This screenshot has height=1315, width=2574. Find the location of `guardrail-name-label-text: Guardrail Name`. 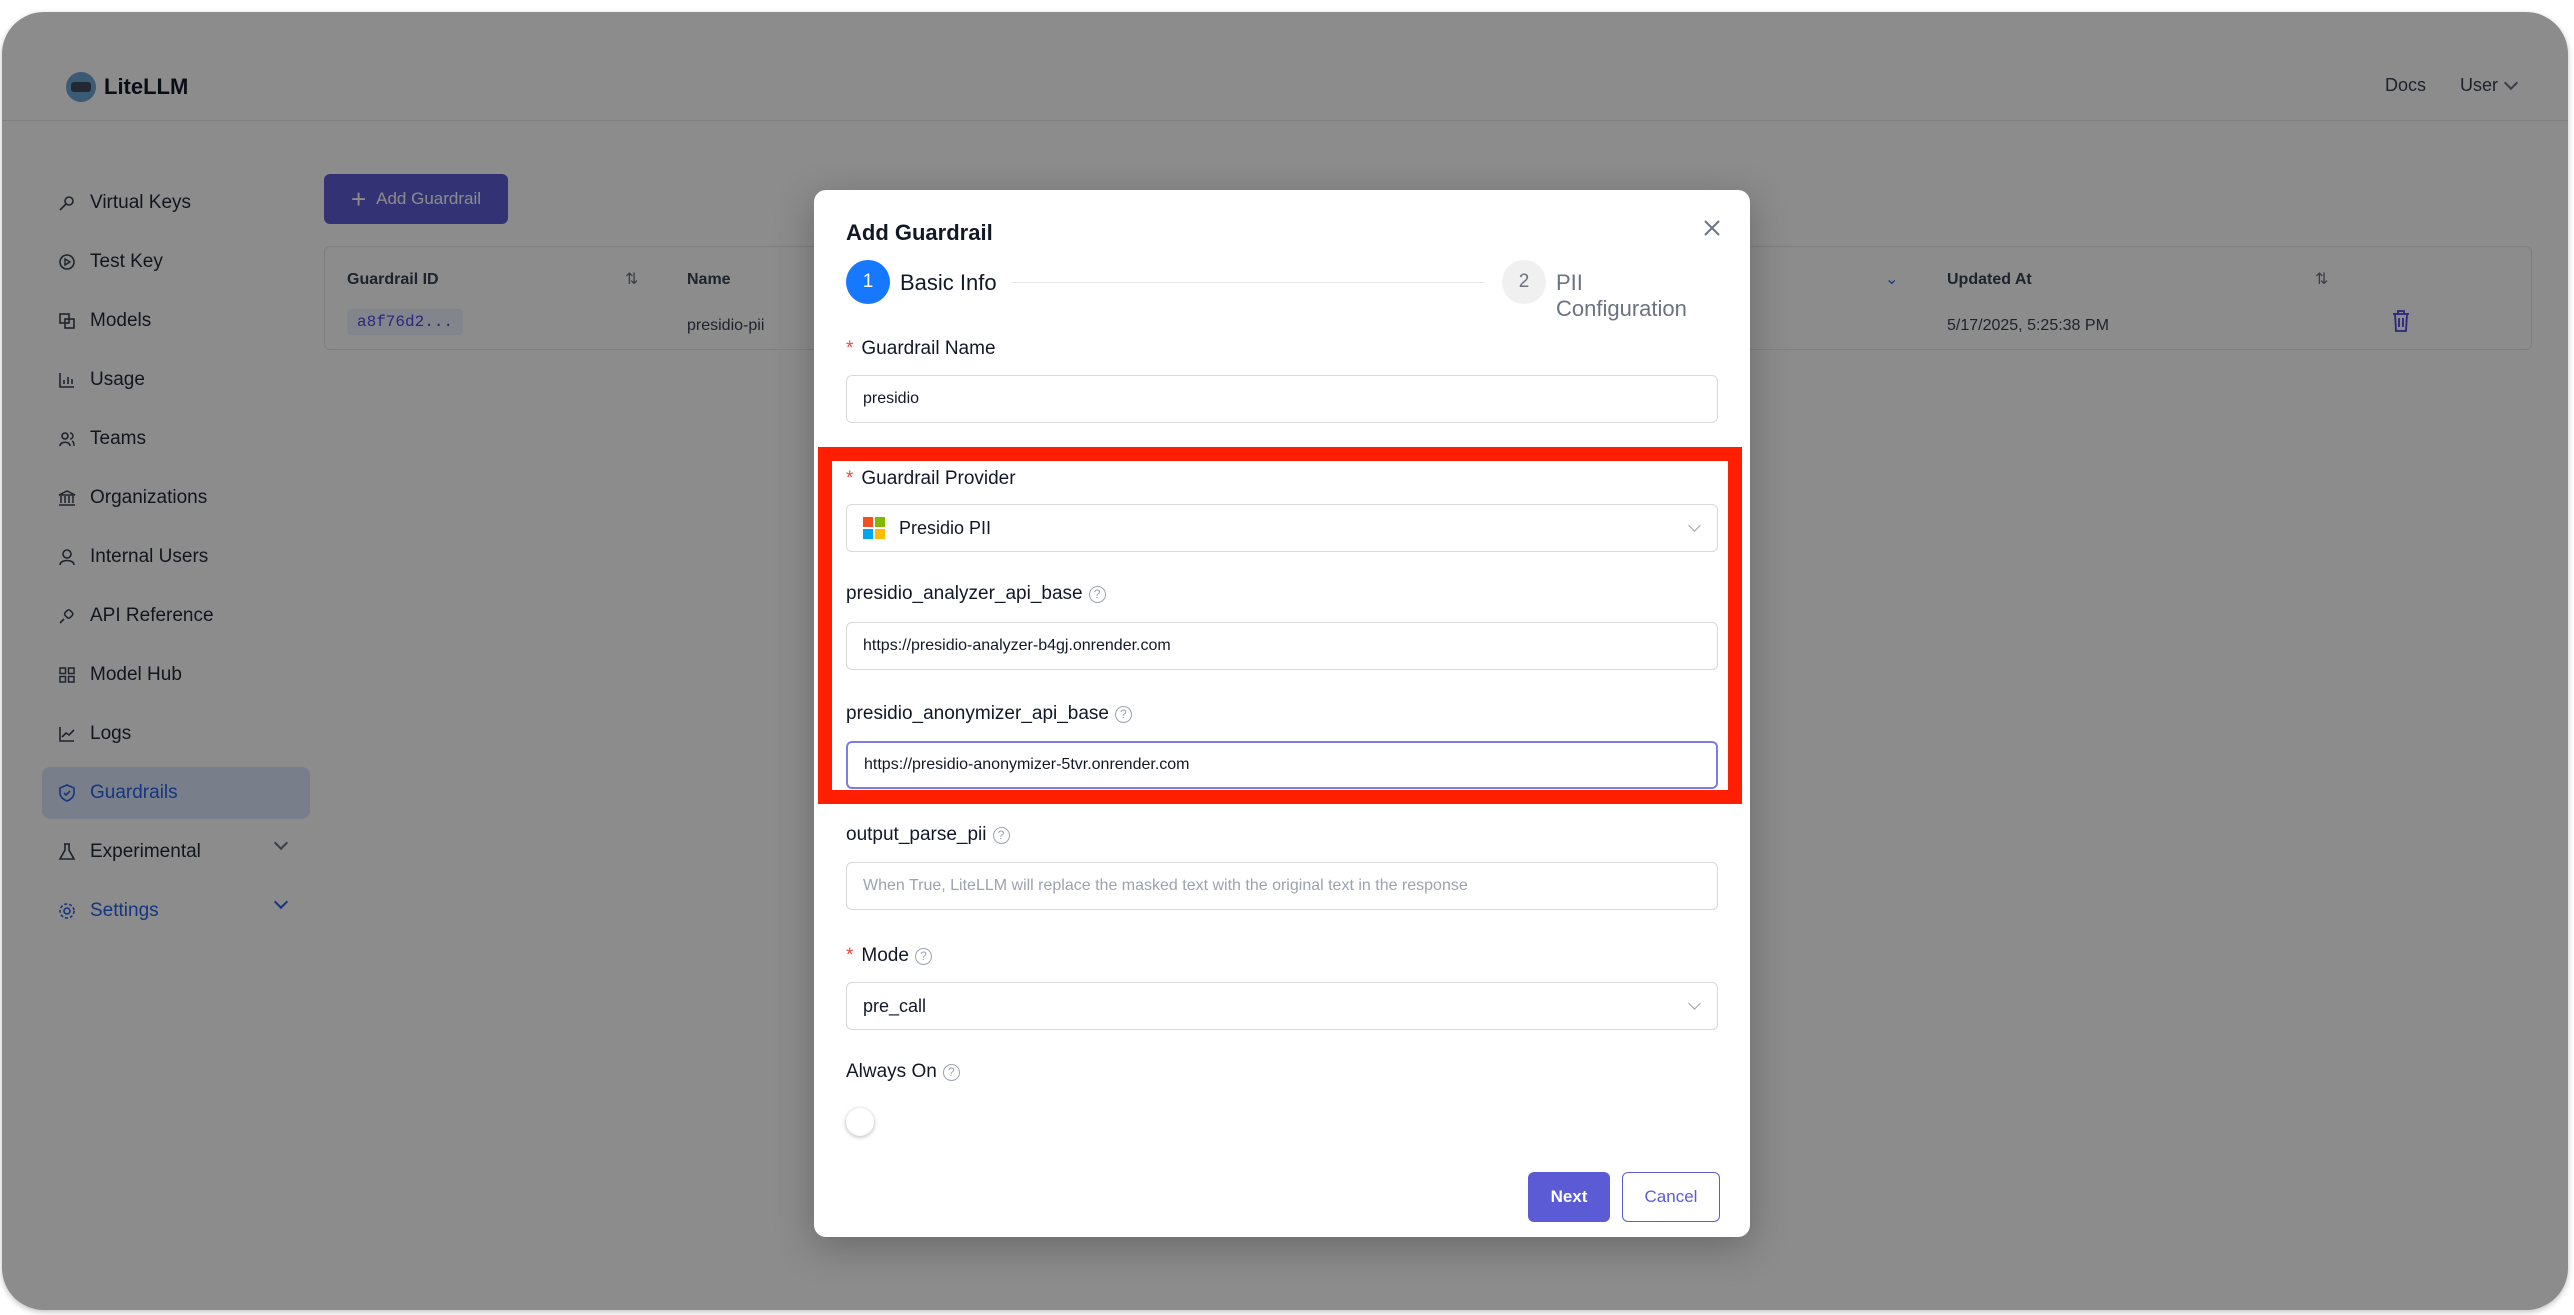

guardrail-name-label-text: Guardrail Name is located at coordinates (928, 348).